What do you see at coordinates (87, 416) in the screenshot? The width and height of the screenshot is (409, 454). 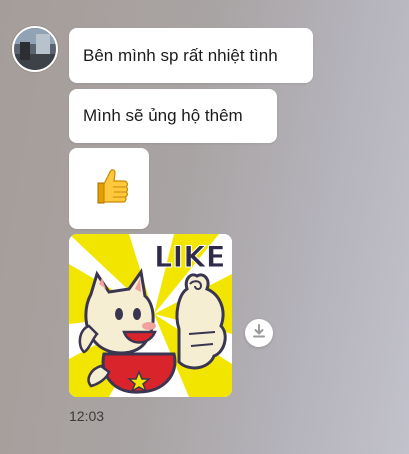 I see `message-timestamp: 12:03` at bounding box center [87, 416].